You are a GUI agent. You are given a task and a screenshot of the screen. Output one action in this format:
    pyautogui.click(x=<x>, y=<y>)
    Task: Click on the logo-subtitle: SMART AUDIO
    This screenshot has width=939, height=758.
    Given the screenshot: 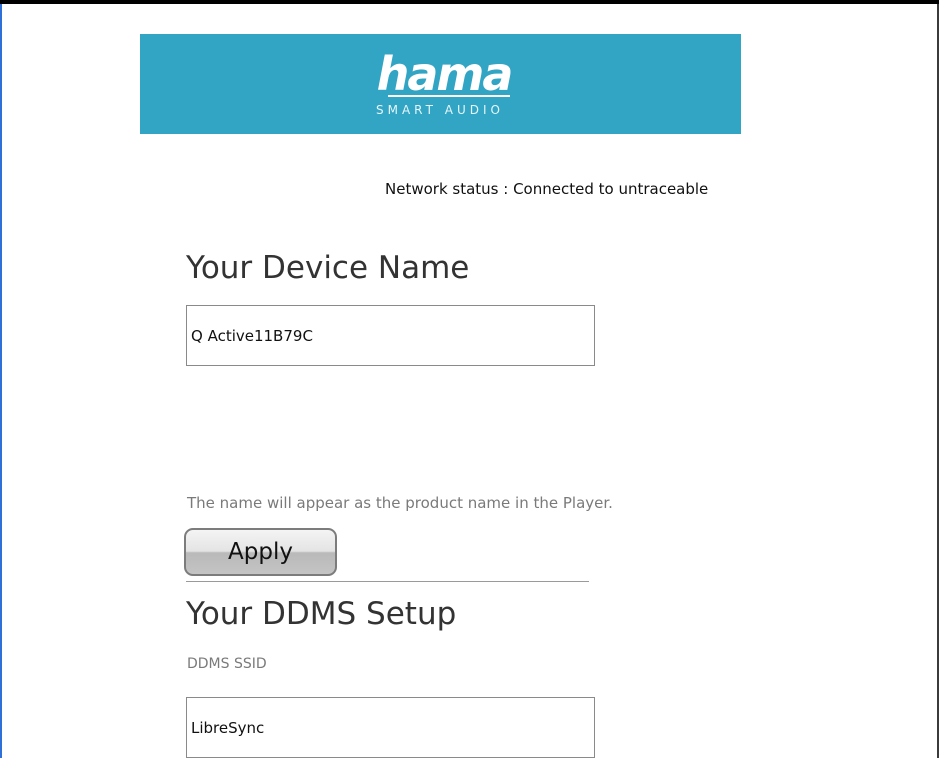 What is the action you would take?
    pyautogui.click(x=439, y=110)
    